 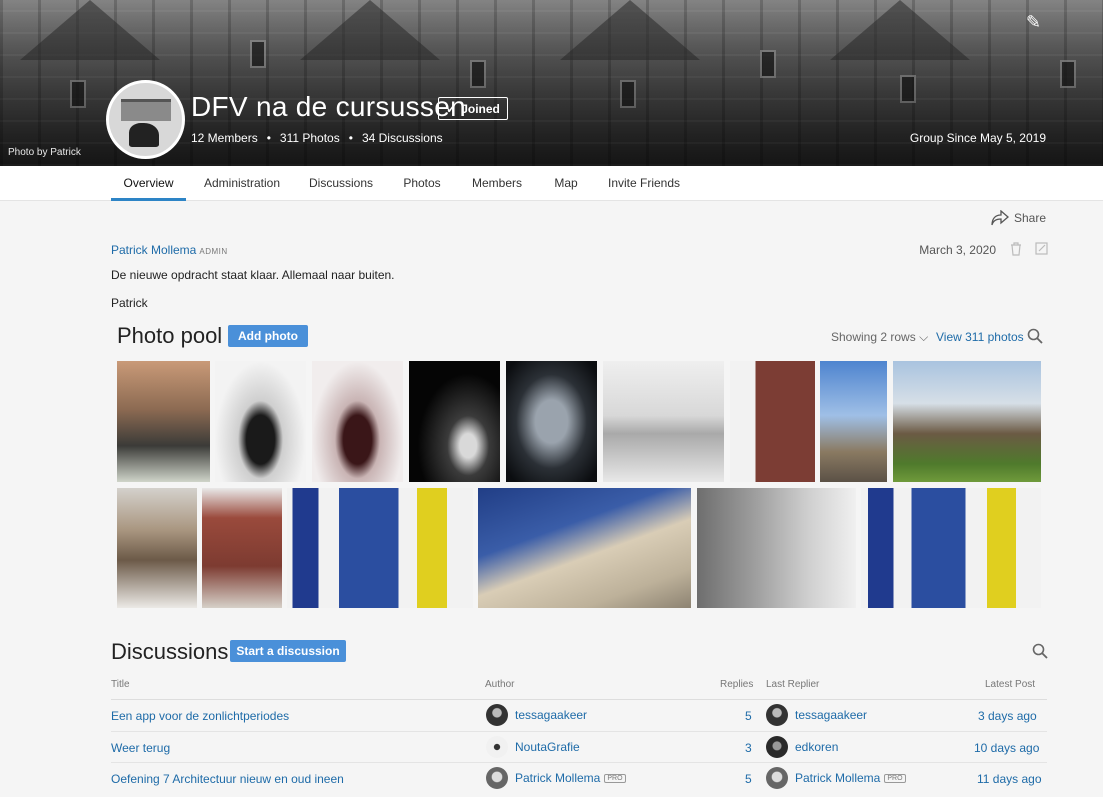 I want to click on group-stats: 12 Members • 311 Photos • 34 Discussions, so click(x=317, y=138).